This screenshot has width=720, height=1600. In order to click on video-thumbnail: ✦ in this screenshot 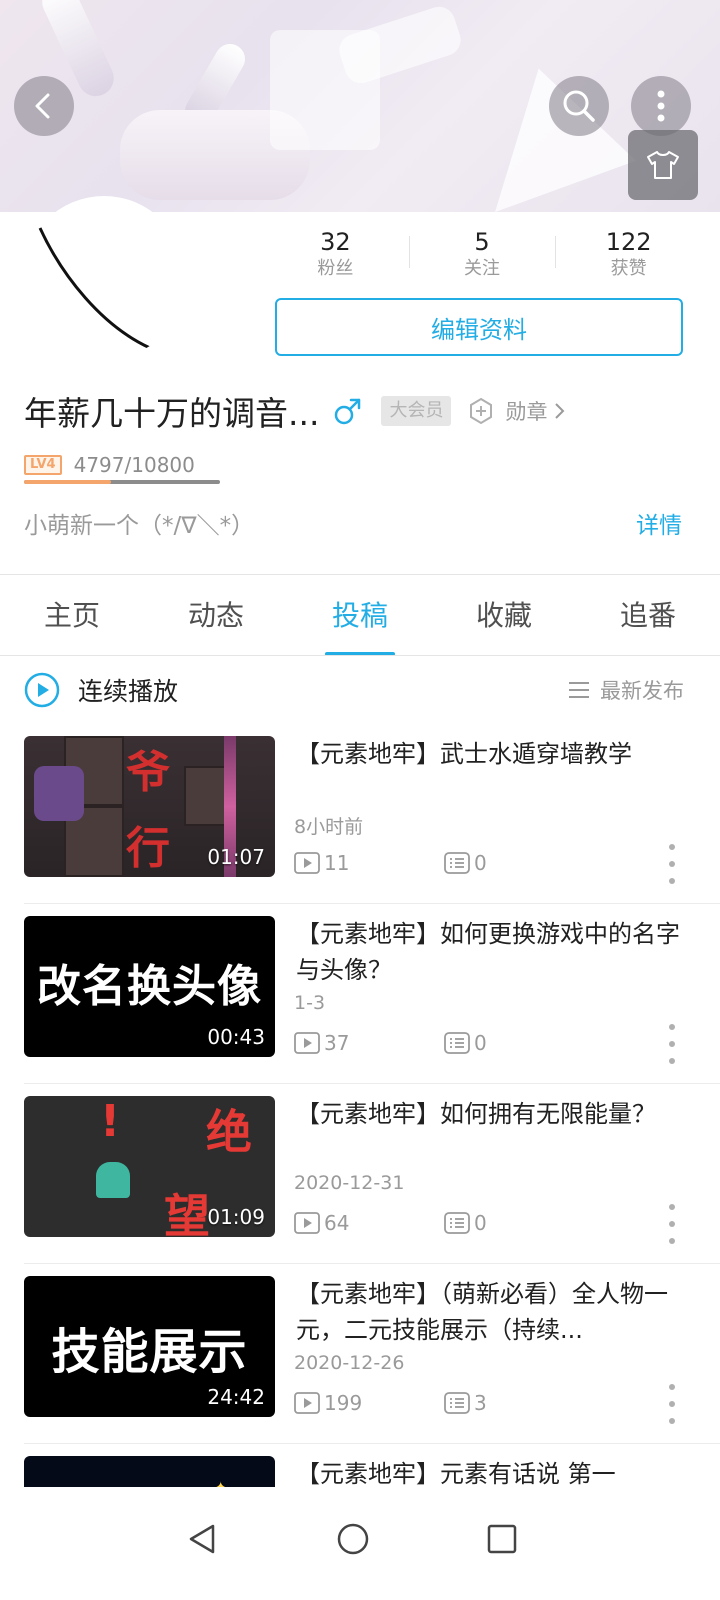, I will do `click(149, 1471)`.